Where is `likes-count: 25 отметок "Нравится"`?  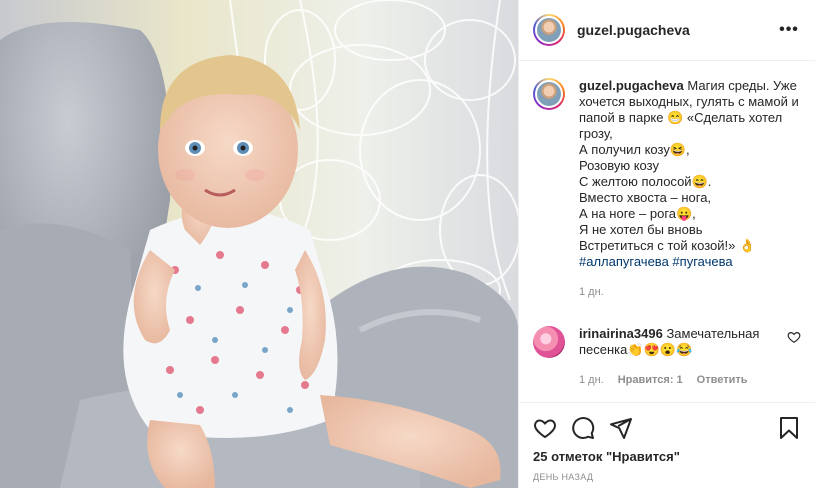
likes-count: 25 отметок "Нравится" is located at coordinates (667, 456).